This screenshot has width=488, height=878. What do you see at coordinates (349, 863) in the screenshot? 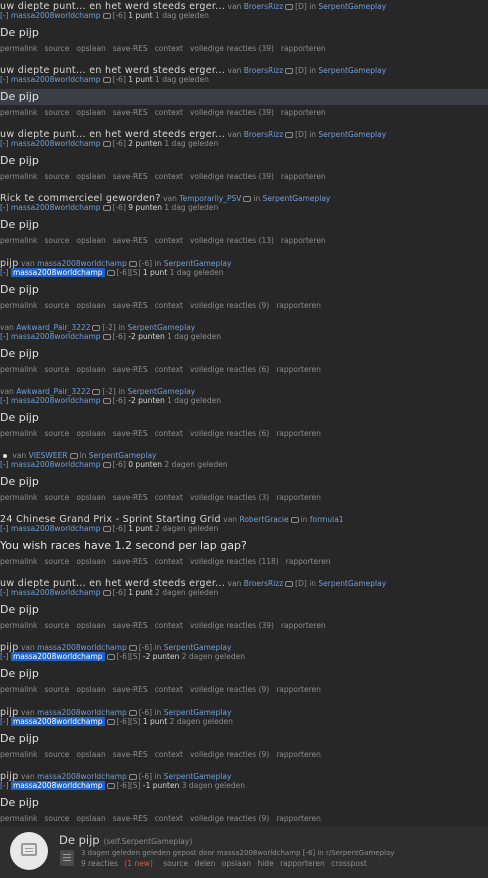
I see `footer-link-crosspost: crosspost` at bounding box center [349, 863].